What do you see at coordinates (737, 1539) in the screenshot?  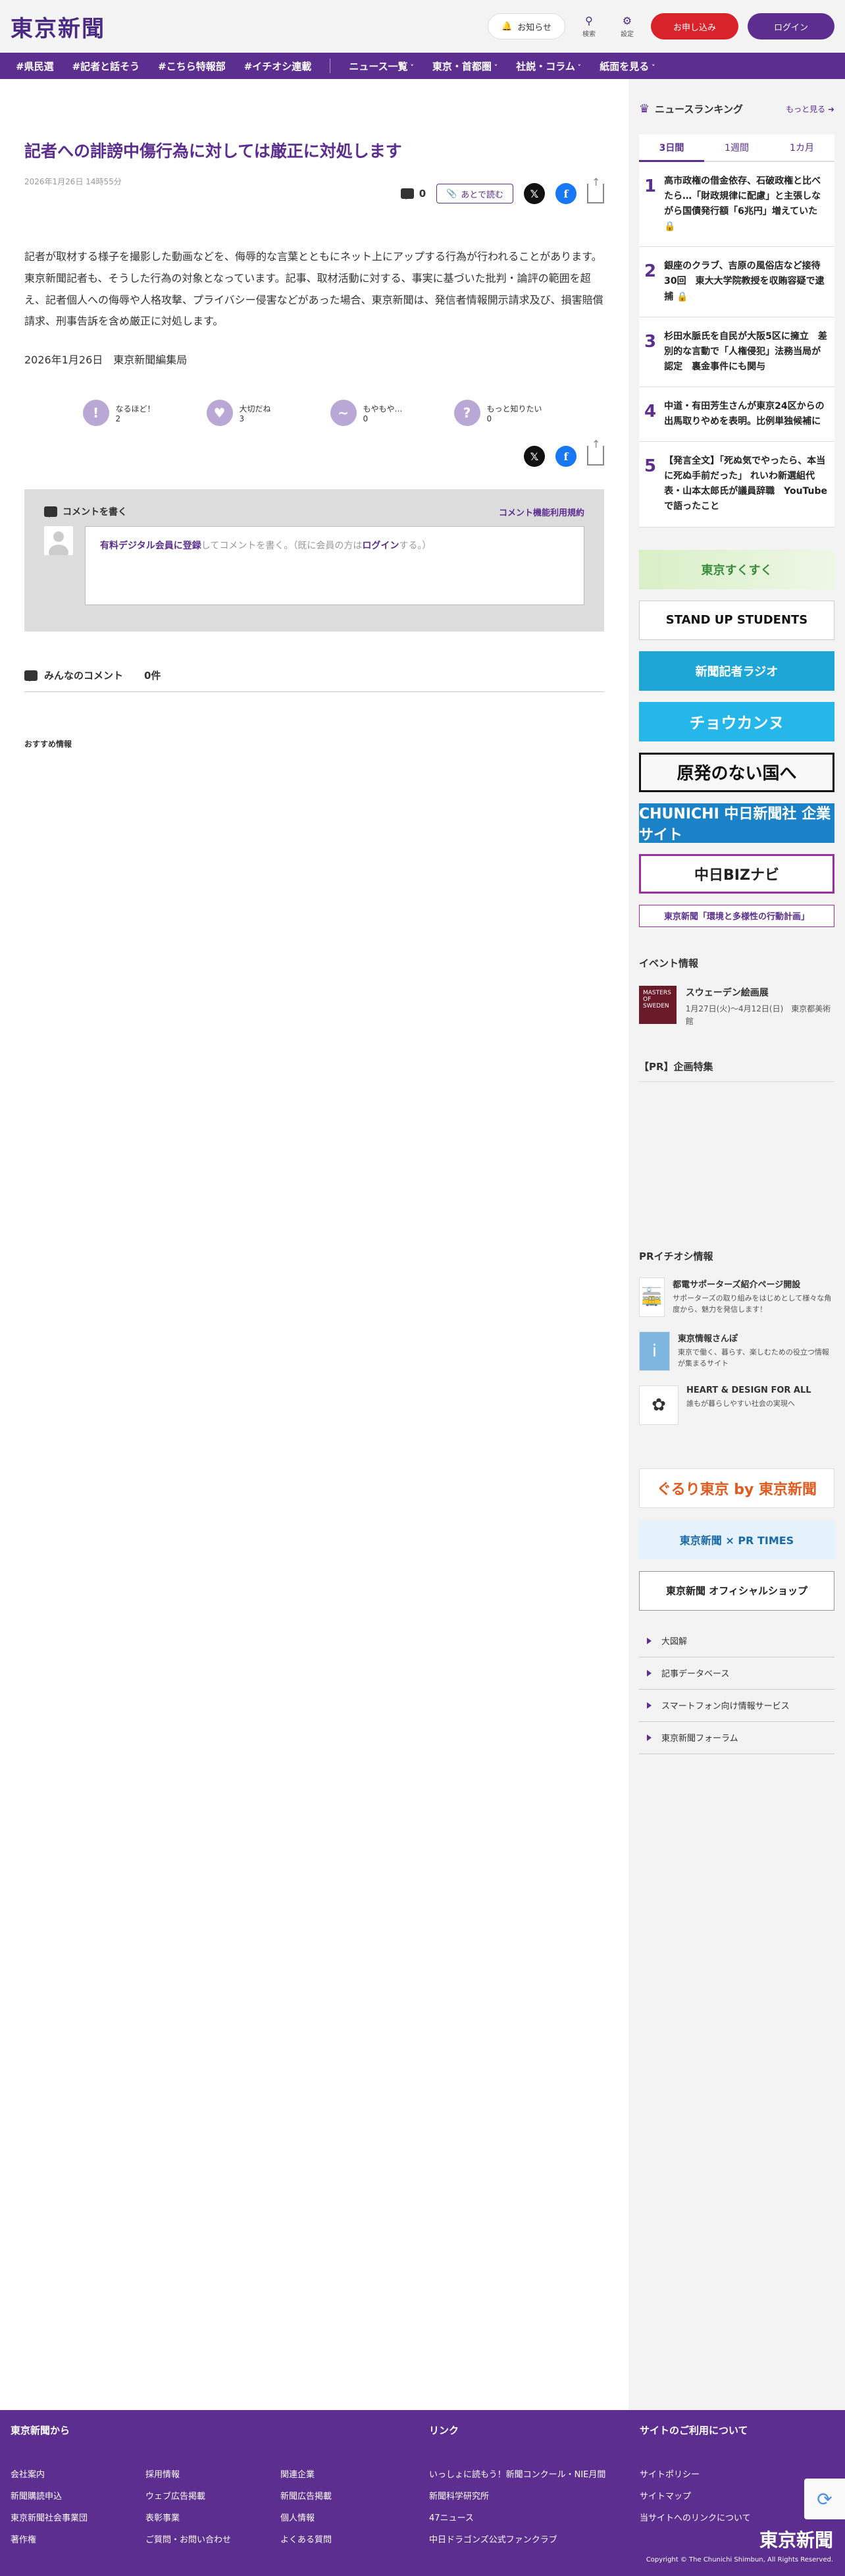 I see `banner-prtimes: 東京新聞 × PR TIMES` at bounding box center [737, 1539].